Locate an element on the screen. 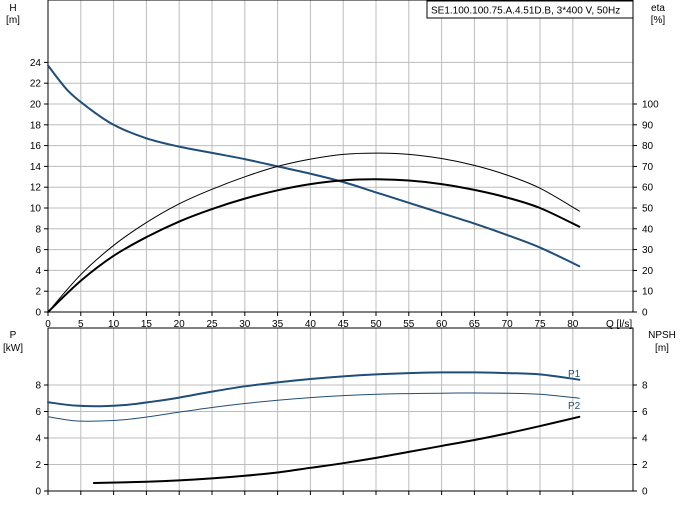 This screenshot has width=691, height=505. y2-tick-label: 20 is located at coordinates (648, 271).